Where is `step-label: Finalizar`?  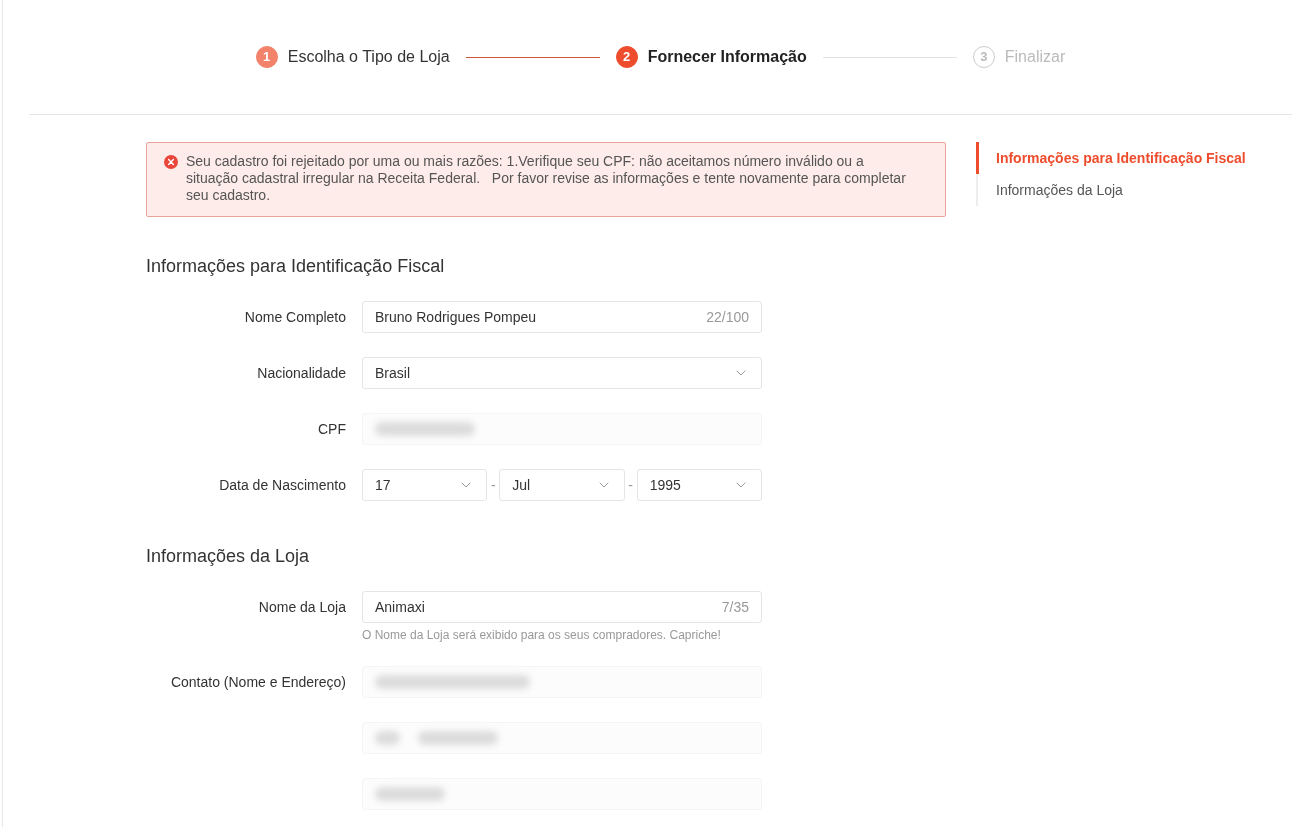
step-label: Finalizar is located at coordinates (1035, 57).